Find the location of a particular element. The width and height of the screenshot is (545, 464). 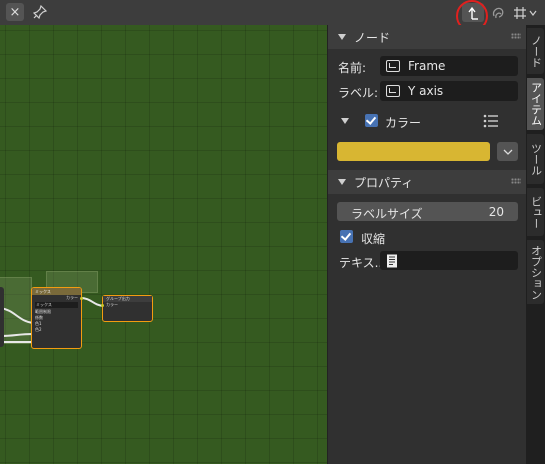

node-links is located at coordinates (52, 320).